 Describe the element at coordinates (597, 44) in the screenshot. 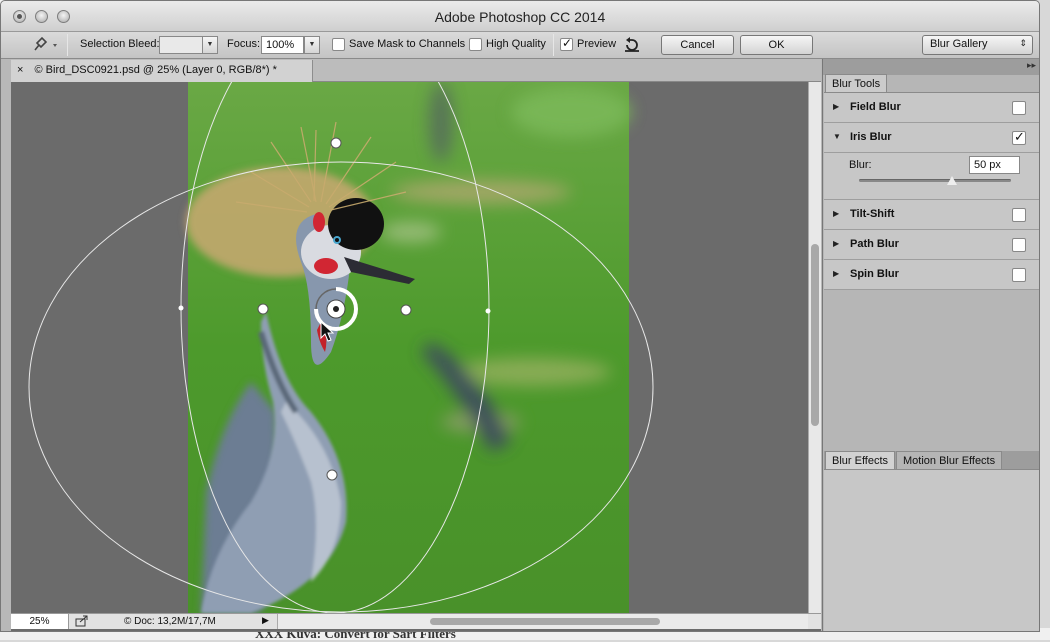

I see `preview-label: Preview` at that location.